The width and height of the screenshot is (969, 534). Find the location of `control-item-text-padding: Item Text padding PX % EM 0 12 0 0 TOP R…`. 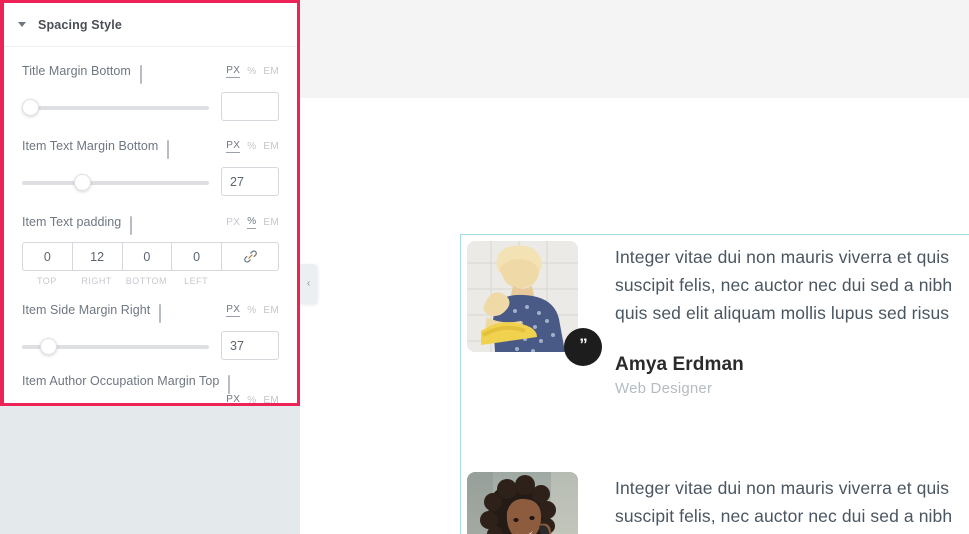

control-item-text-padding: Item Text padding PX % EM 0 12 0 0 TOP R… is located at coordinates (150, 248).